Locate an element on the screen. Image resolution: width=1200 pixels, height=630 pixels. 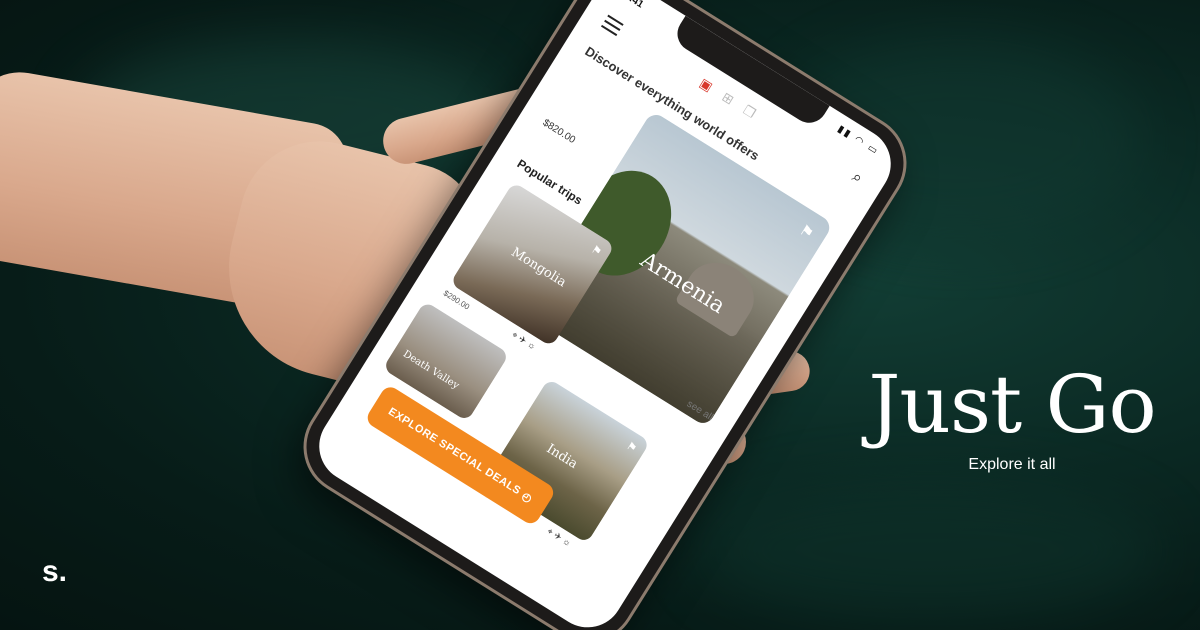
brand-title: Just Go is located at coordinates (1012, 404).